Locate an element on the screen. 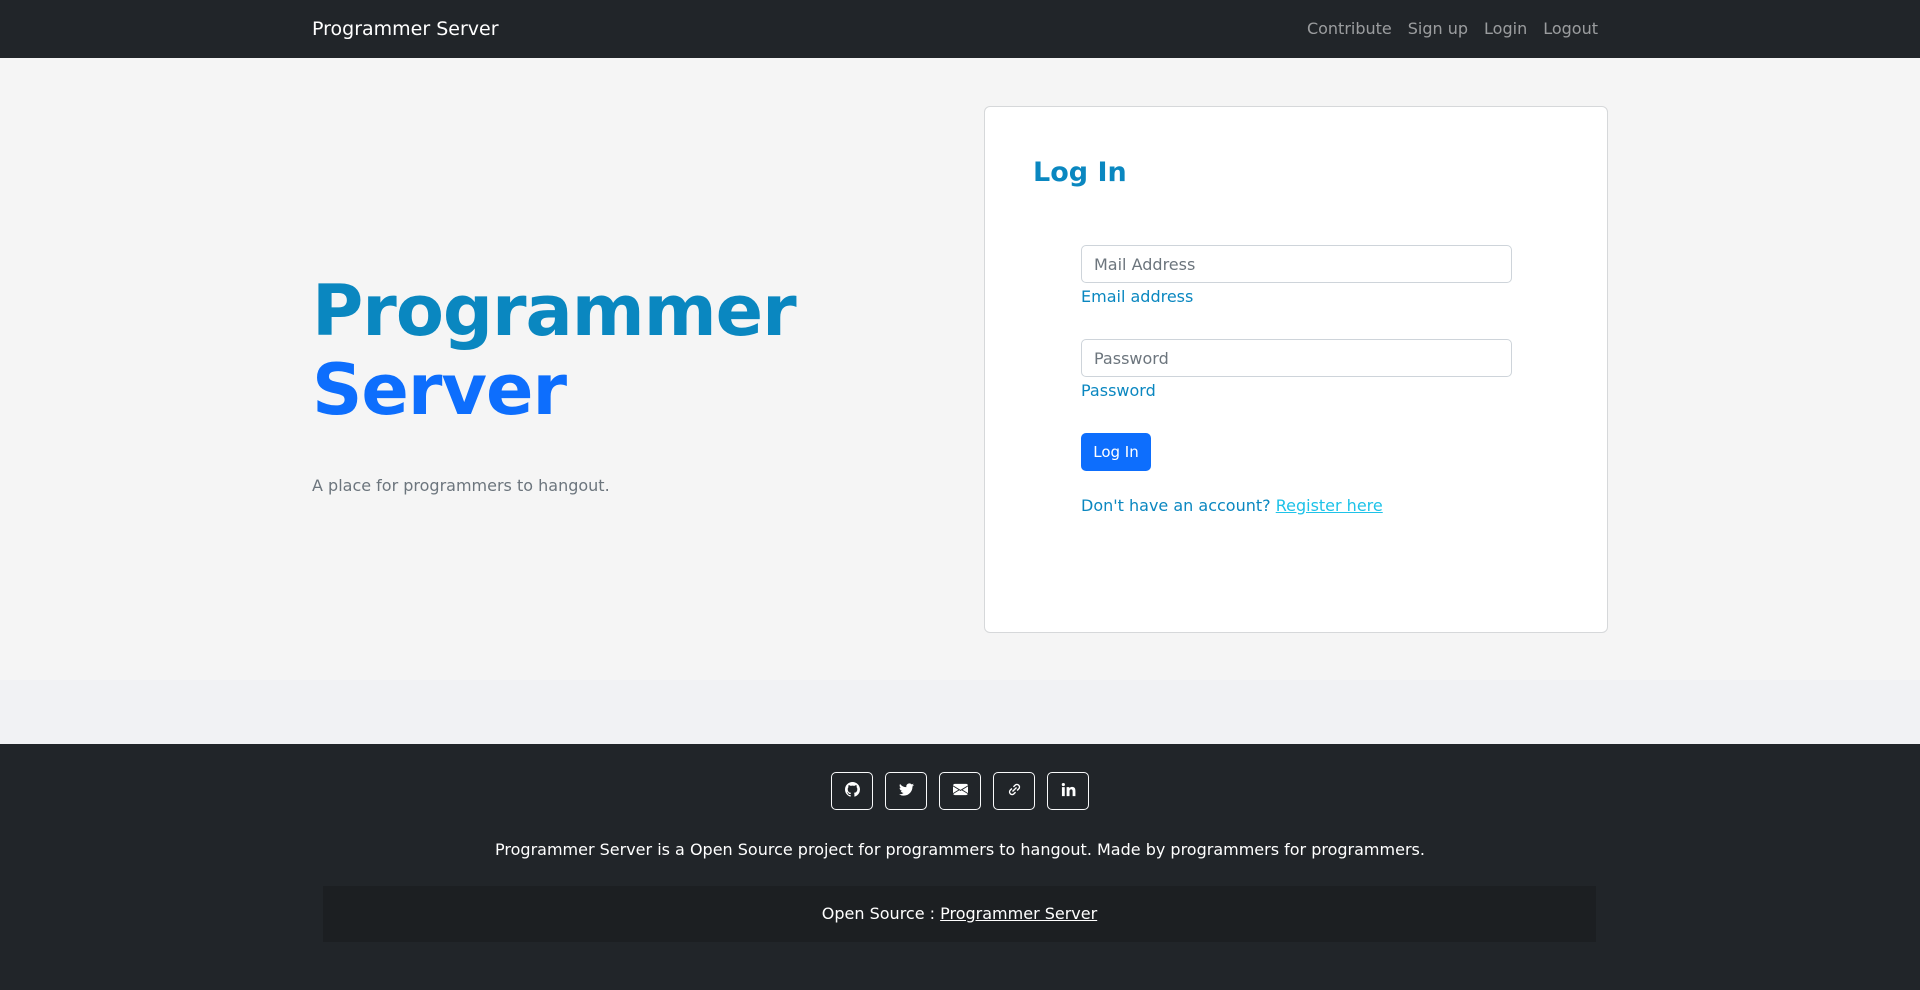 This screenshot has width=1920, height=990. open-source-link: Programmer Server is located at coordinates (1018, 913).